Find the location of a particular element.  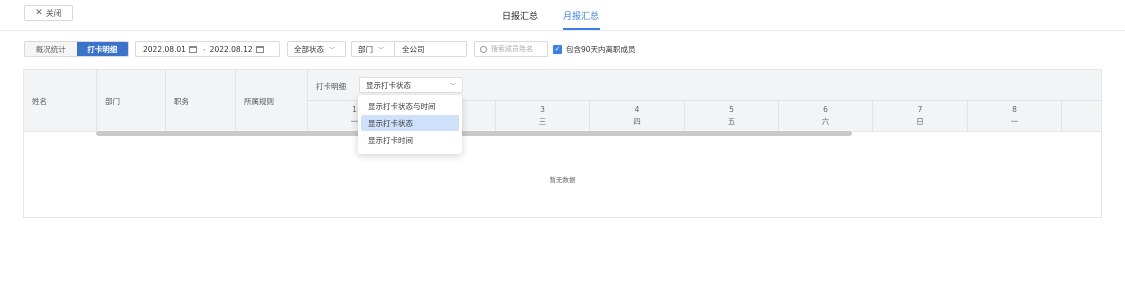

close-button: ✕ 关闭 is located at coordinates (48, 13).